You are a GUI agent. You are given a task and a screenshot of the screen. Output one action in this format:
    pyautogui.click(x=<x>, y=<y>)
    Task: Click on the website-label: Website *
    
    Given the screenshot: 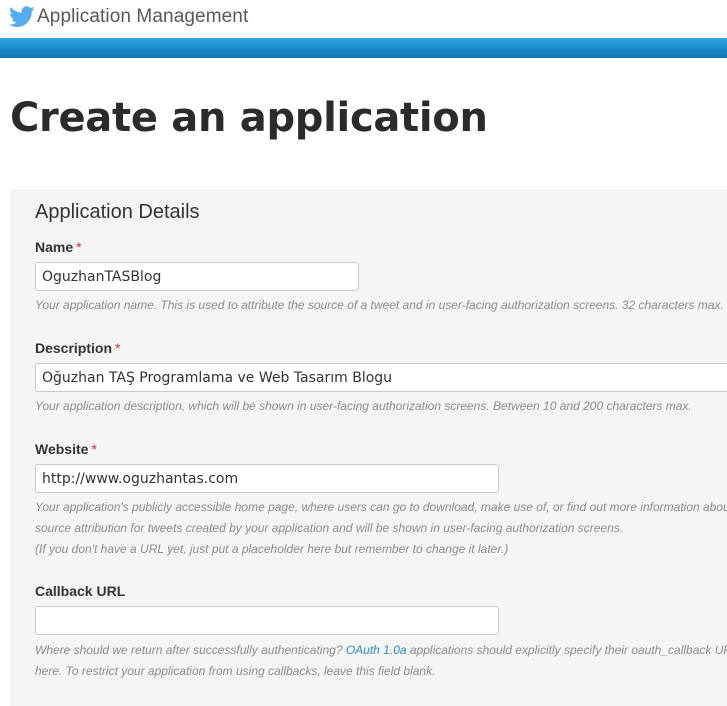 What is the action you would take?
    pyautogui.click(x=66, y=449)
    